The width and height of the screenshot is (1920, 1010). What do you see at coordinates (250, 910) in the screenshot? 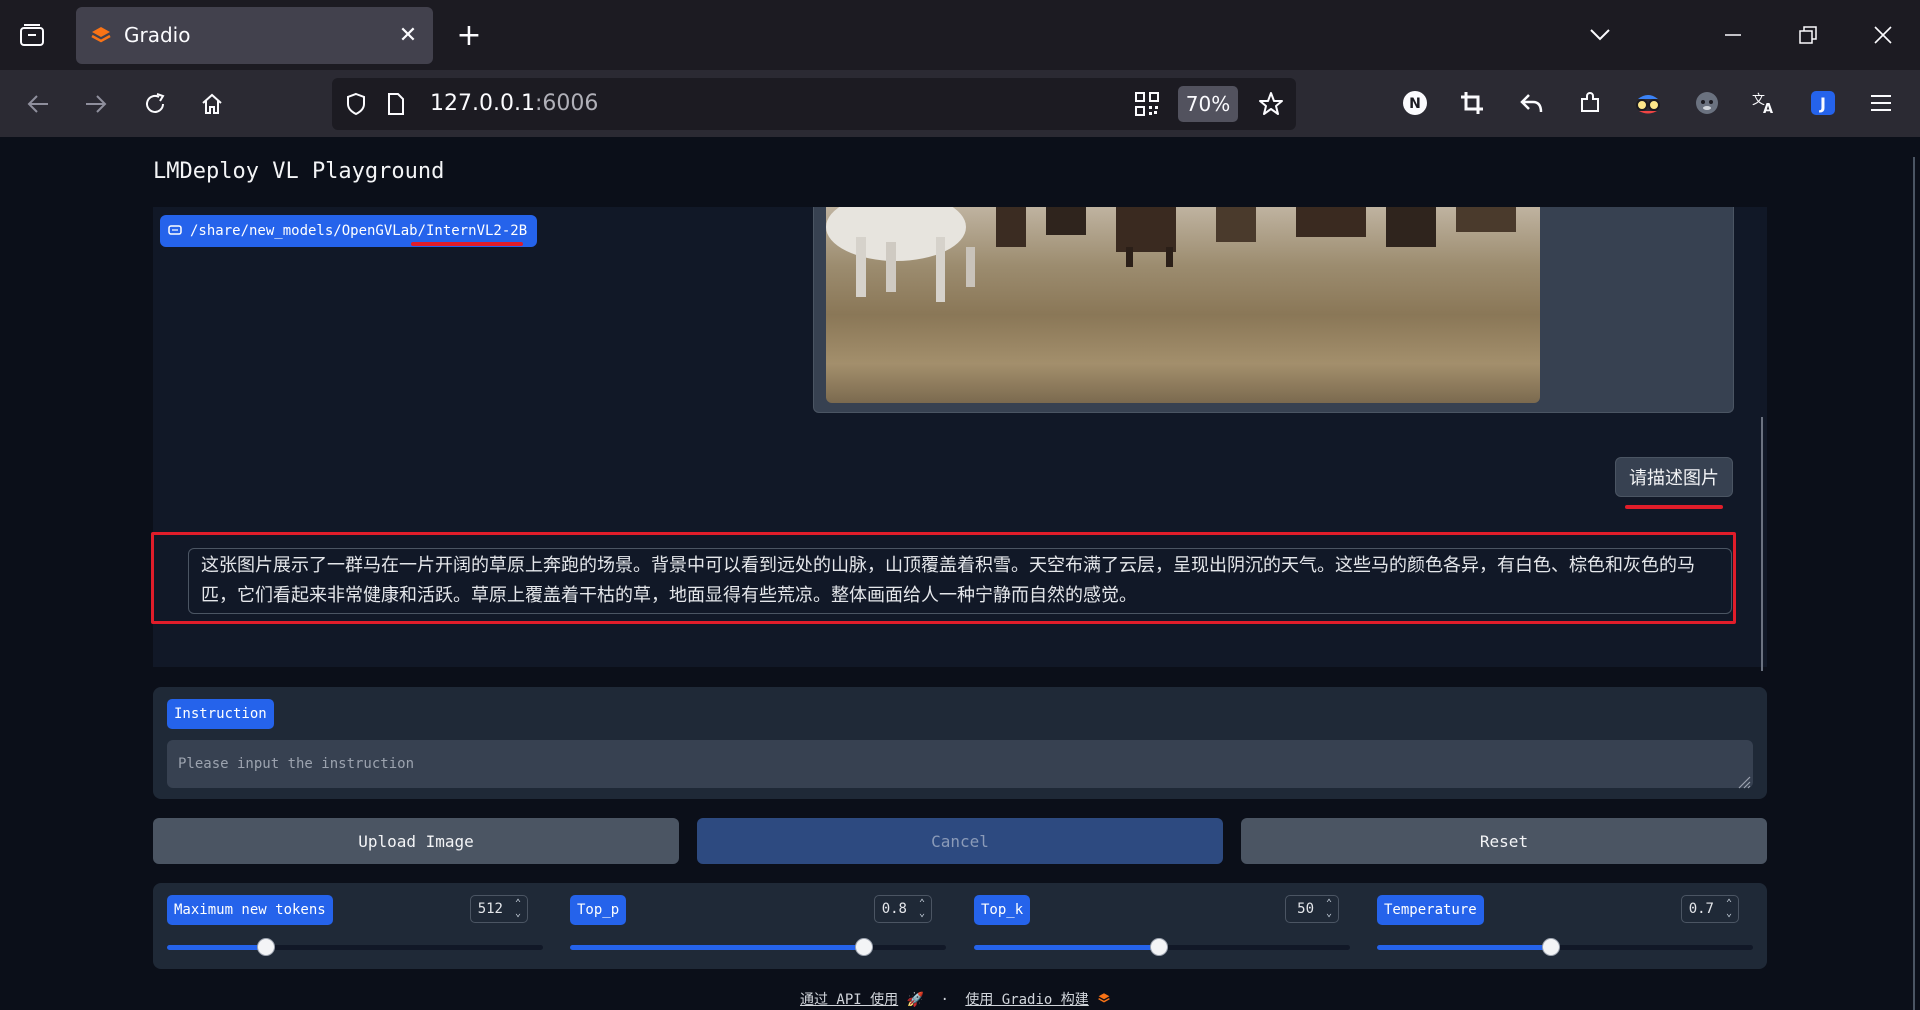
I see `slider-label: Maximum new tokens` at bounding box center [250, 910].